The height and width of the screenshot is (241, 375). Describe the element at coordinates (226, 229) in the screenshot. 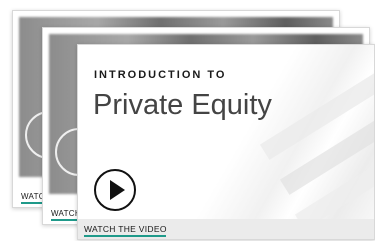

I see `video-card-footer: WATCH THE VIDEO` at that location.